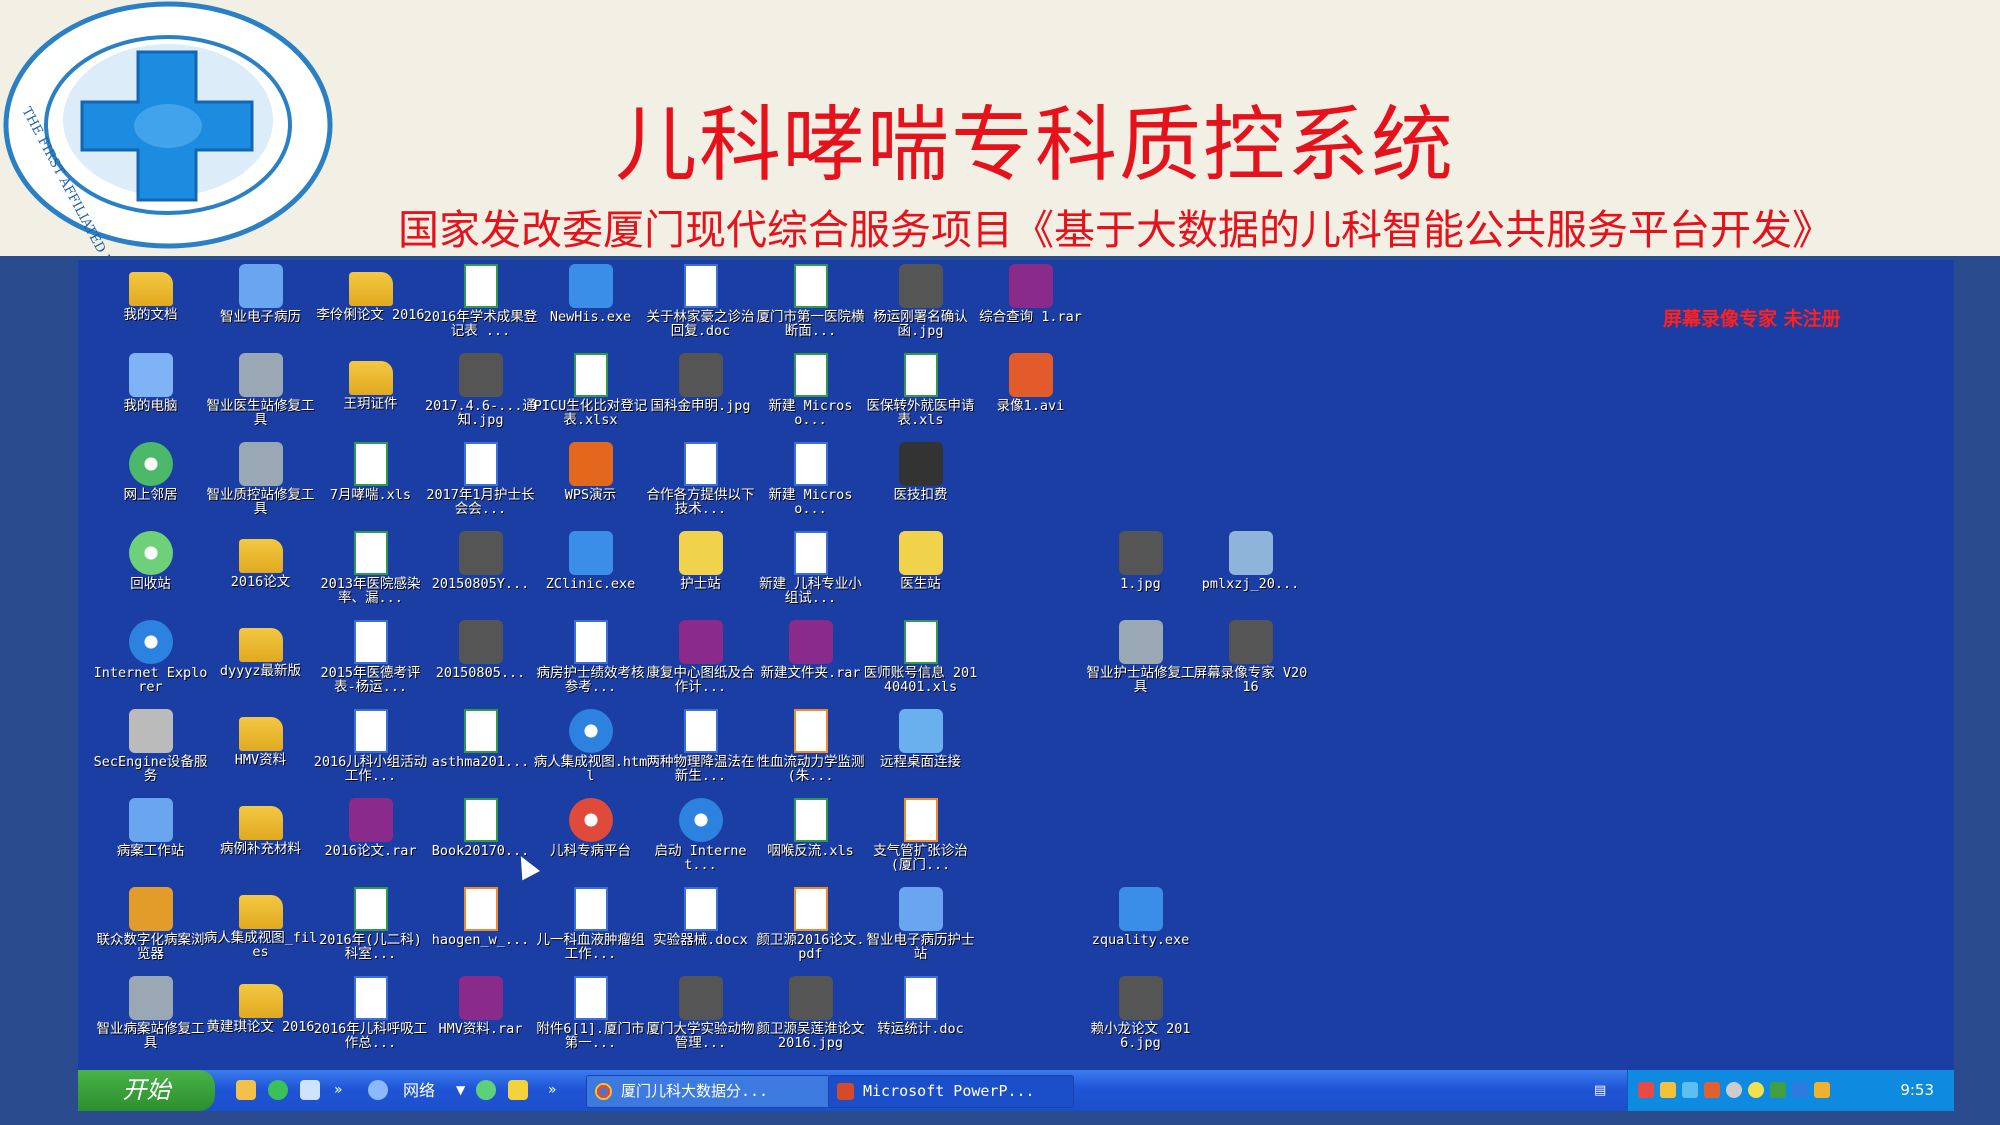 This screenshot has height=1125, width=2000. I want to click on desktop-icon: dyyyz最新版, so click(260, 649).